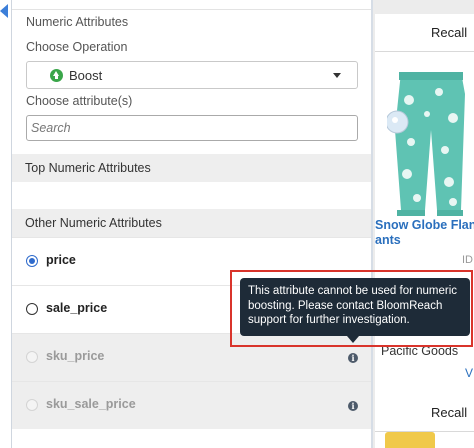 The height and width of the screenshot is (448, 474). Describe the element at coordinates (191, 405) in the screenshot. I see `attribute-row-sku-sale-price: sku_sale_price i` at that location.